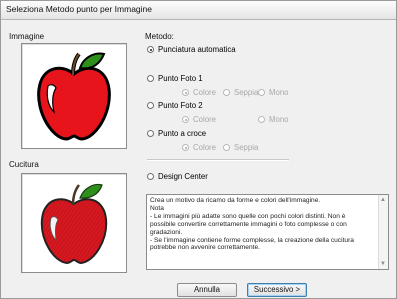 The height and width of the screenshot is (299, 397). I want to click on radio-photo-stitch-1: Punto Foto 1, so click(175, 78).